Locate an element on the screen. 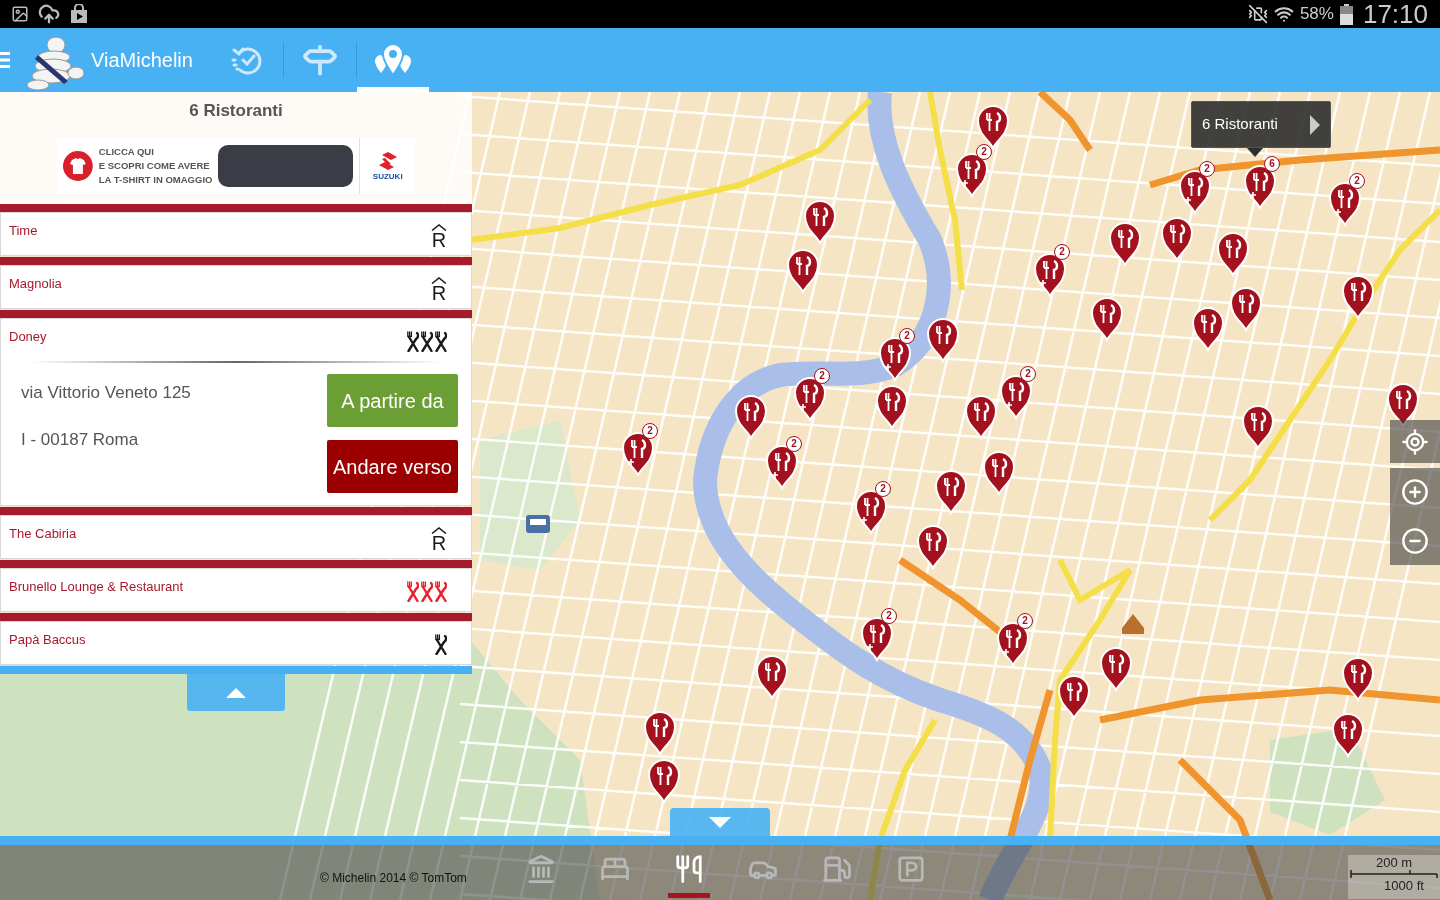 The height and width of the screenshot is (900, 1440). address-text: via Vittorio Veneto 125 is located at coordinates (106, 393).